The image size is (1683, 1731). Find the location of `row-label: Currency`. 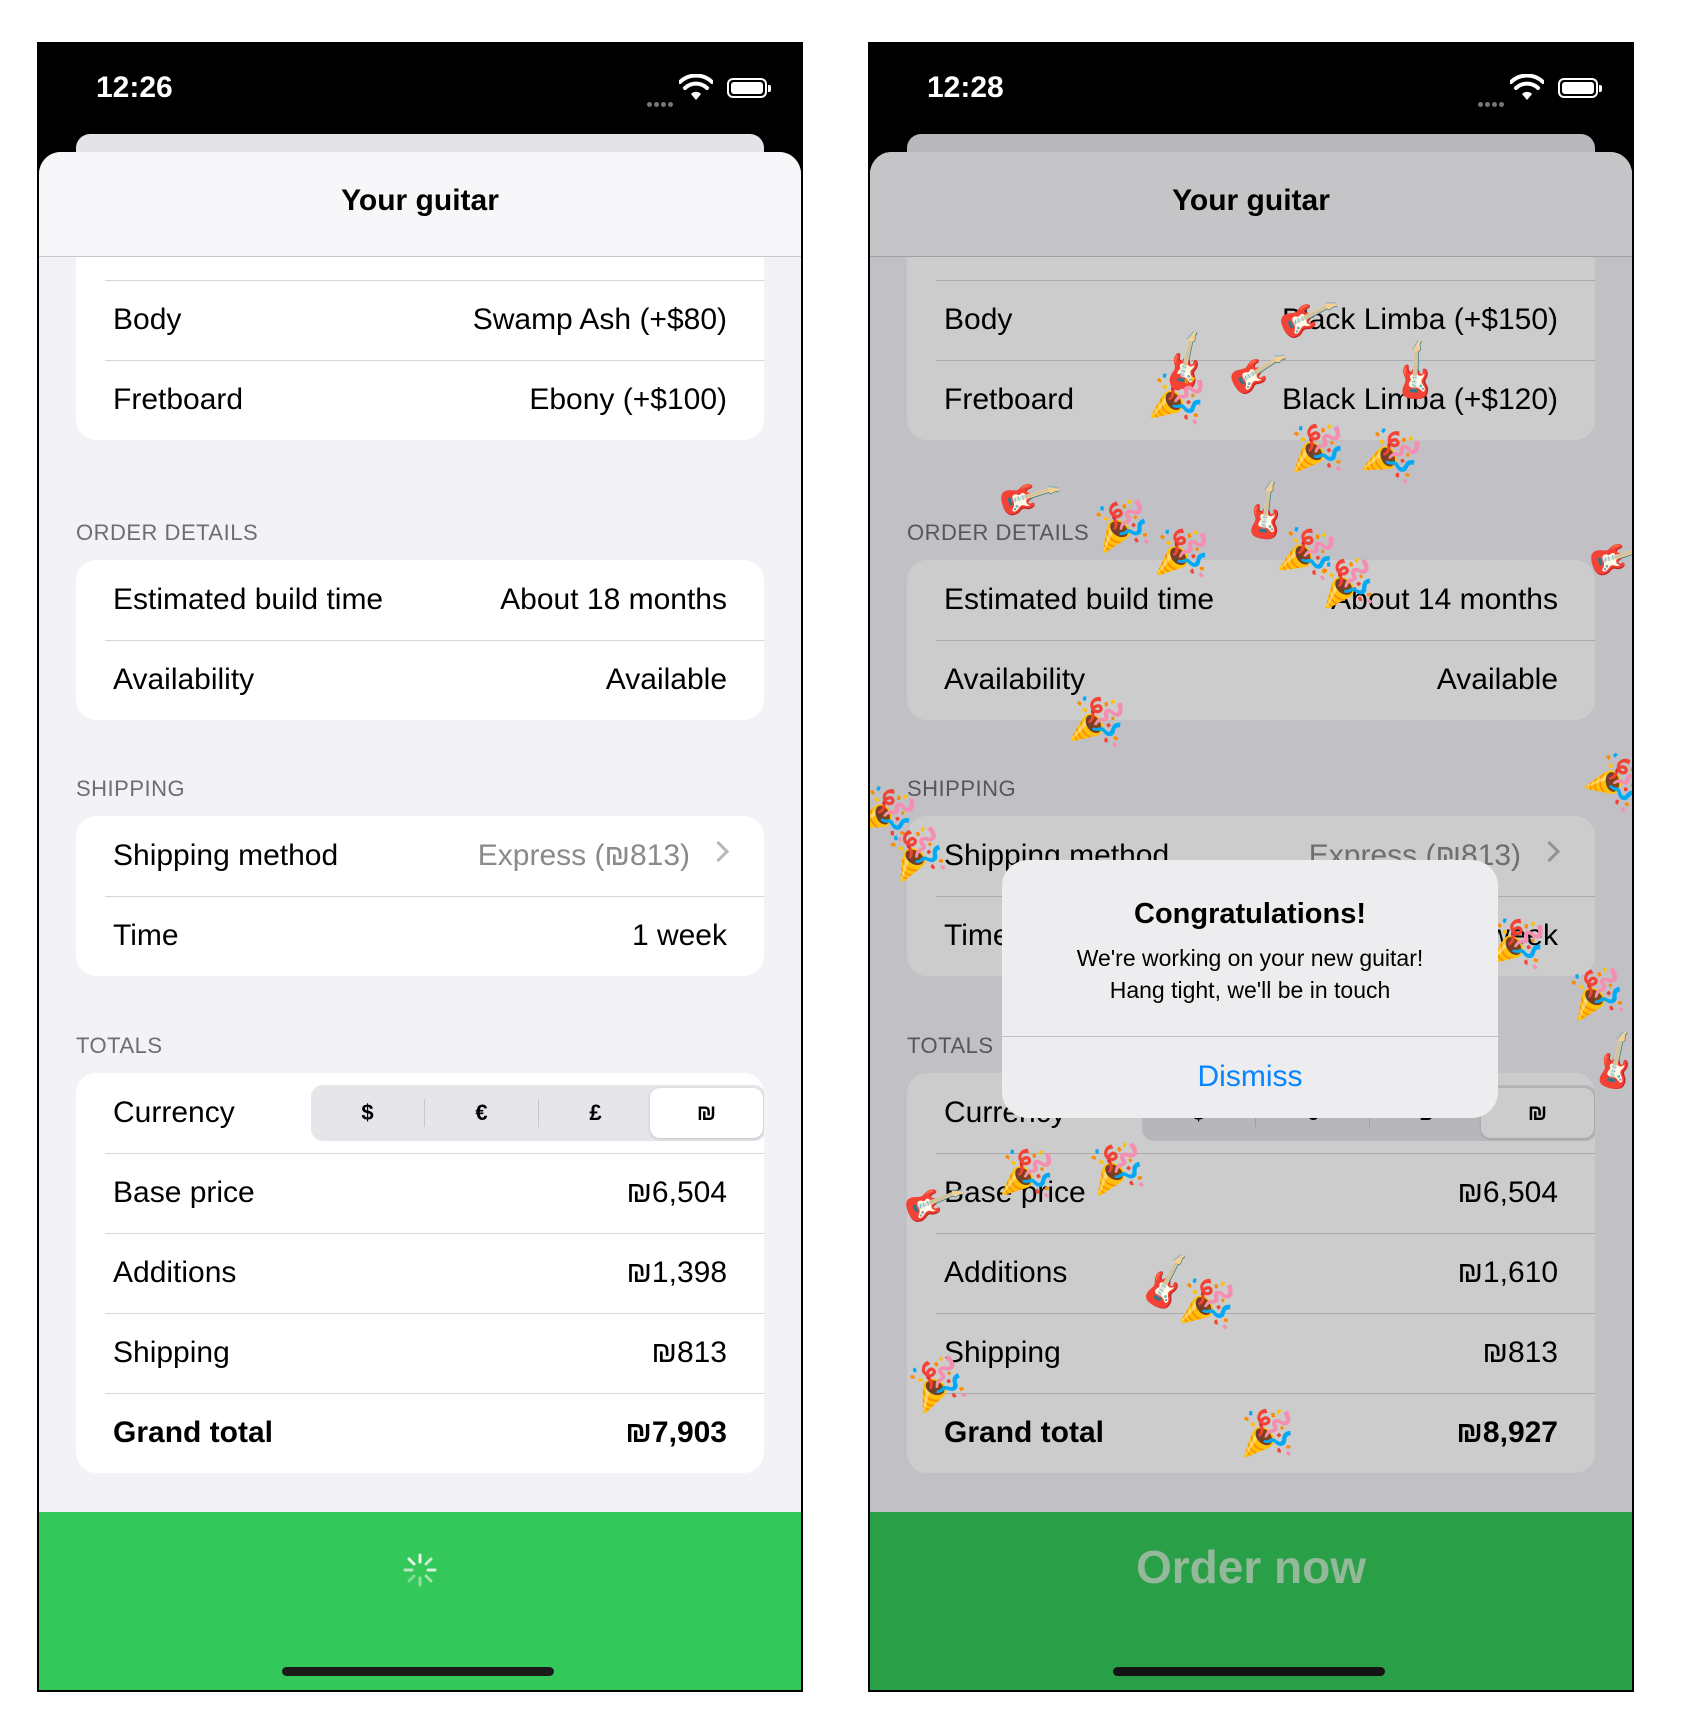

row-label: Currency is located at coordinates (174, 1112).